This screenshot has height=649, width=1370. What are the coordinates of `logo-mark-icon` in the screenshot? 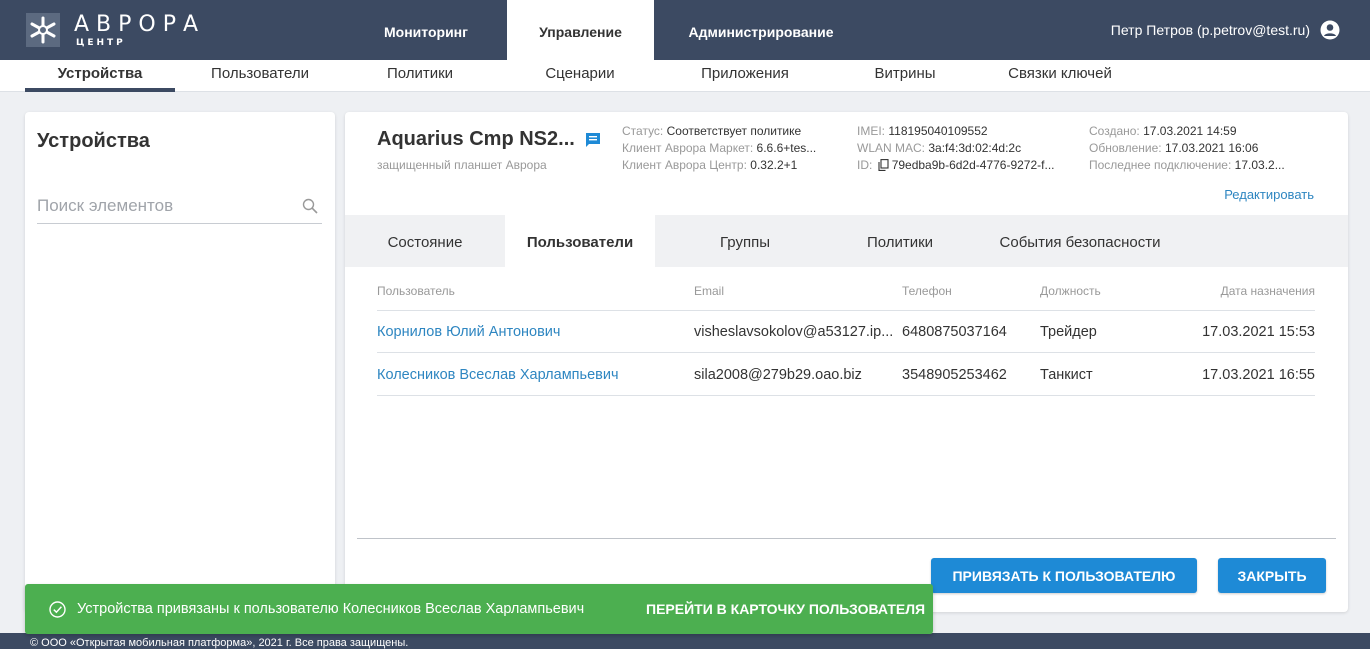 It's located at (43, 30).